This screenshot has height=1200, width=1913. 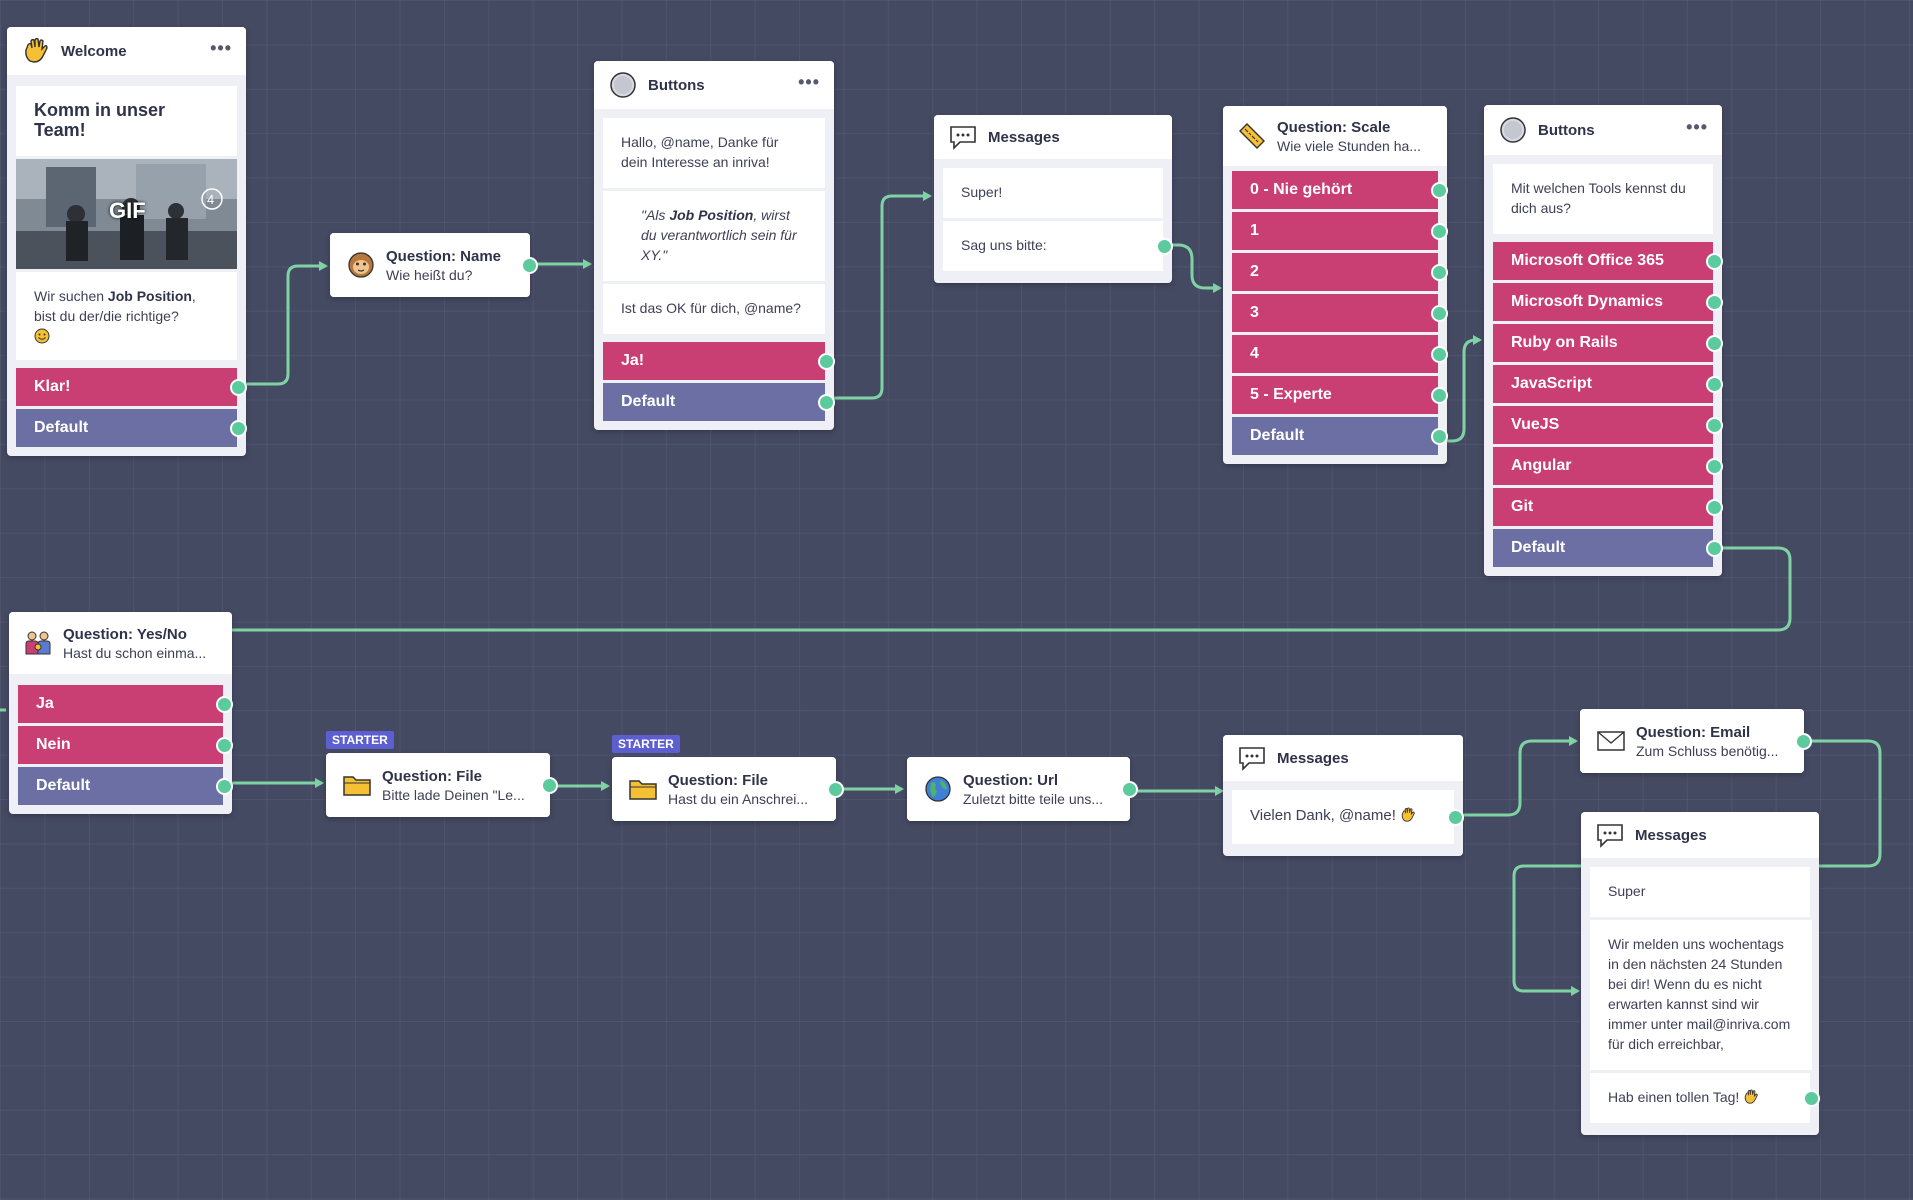 I want to click on speech-bubble-icon, so click(x=1610, y=835).